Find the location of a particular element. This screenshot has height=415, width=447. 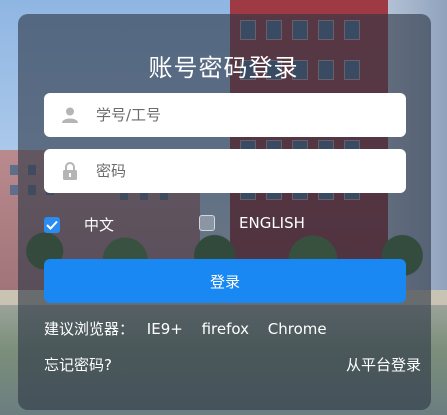

login-title: 账号密码登录 is located at coordinates (223, 68).